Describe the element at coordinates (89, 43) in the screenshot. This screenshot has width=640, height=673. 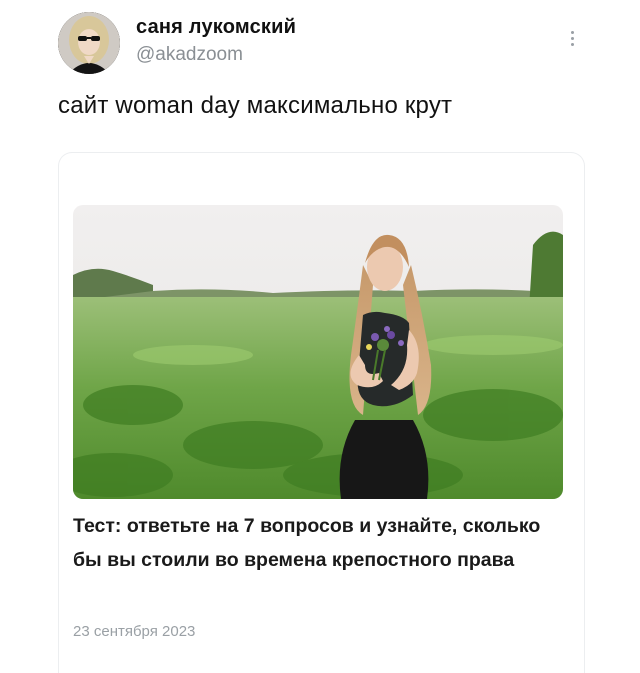
I see `avatar` at that location.